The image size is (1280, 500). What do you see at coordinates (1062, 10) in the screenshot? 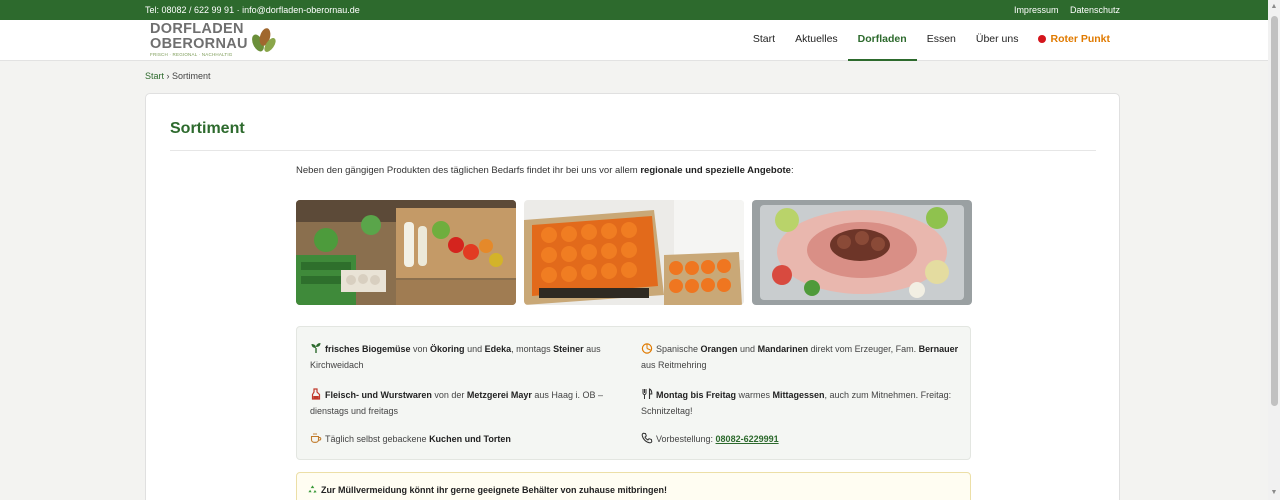
I see `top-links: Impressum Datenschutz` at bounding box center [1062, 10].